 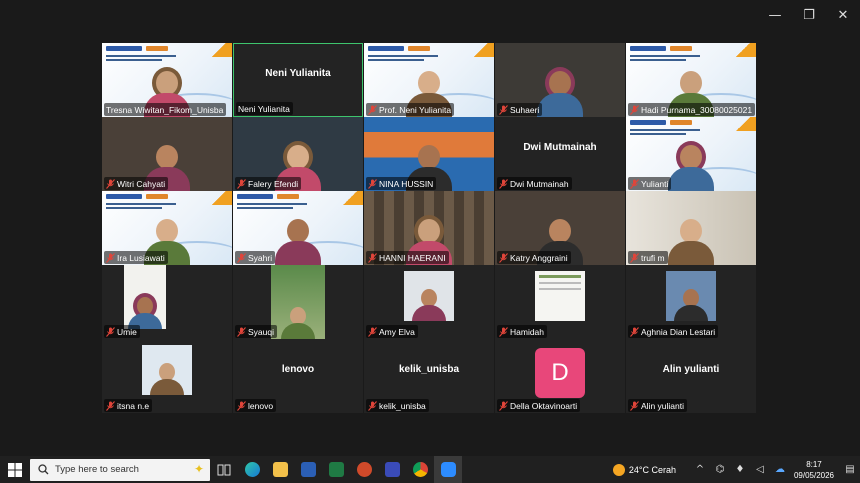 What do you see at coordinates (167, 302) in the screenshot?
I see `participant-tile: Umie` at bounding box center [167, 302].